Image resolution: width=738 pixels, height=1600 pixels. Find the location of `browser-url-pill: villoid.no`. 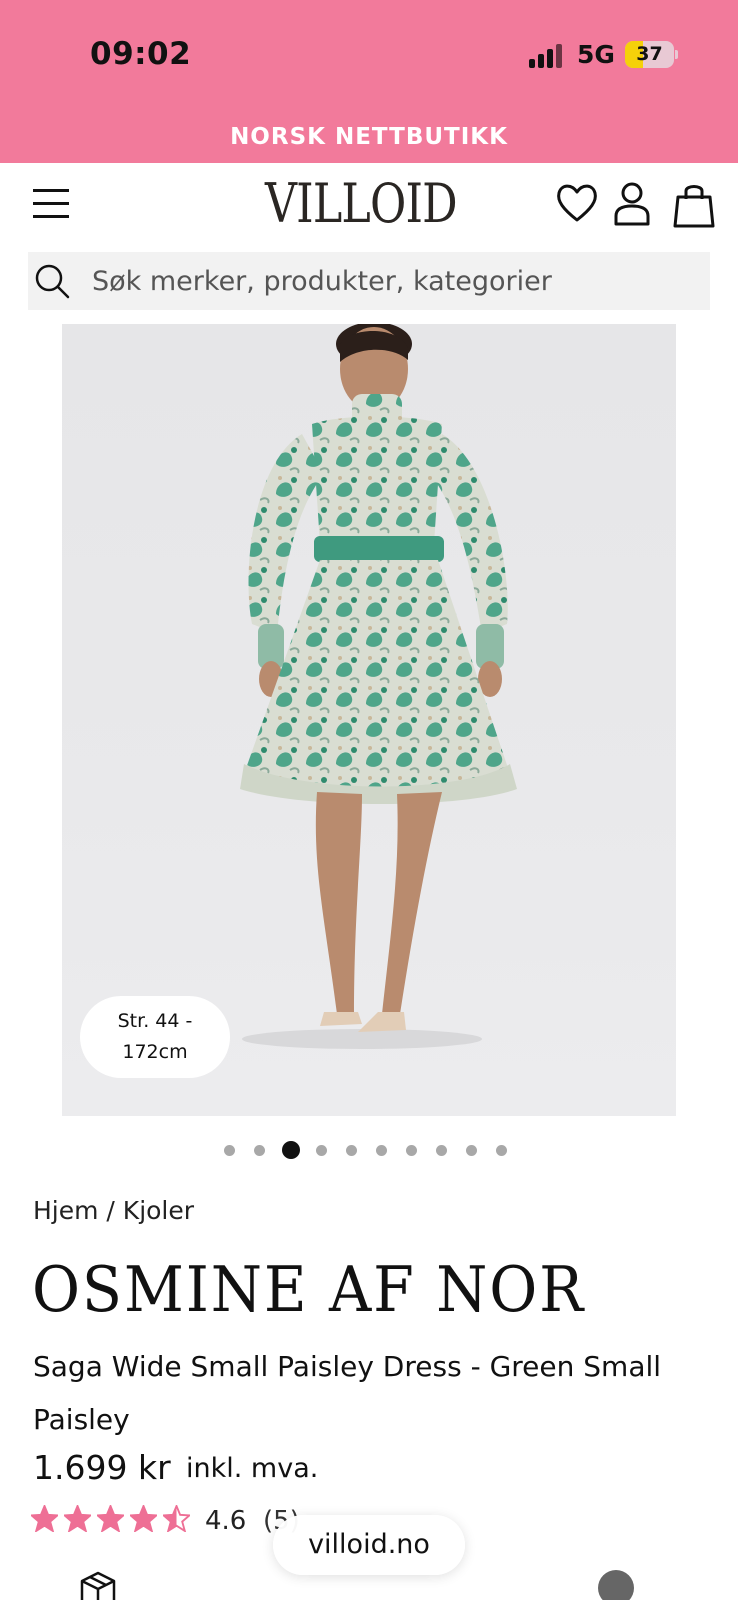

browser-url-pill: villoid.no is located at coordinates (369, 1545).